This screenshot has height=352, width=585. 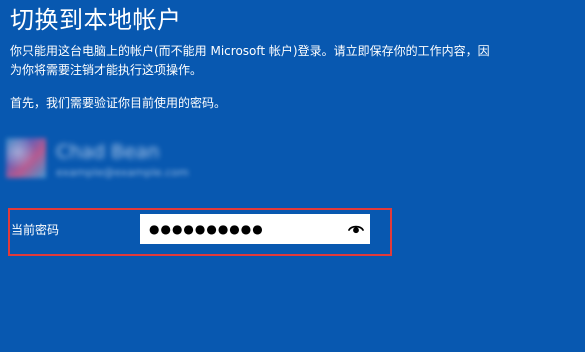 I want to click on eye-icon, so click(x=356, y=229).